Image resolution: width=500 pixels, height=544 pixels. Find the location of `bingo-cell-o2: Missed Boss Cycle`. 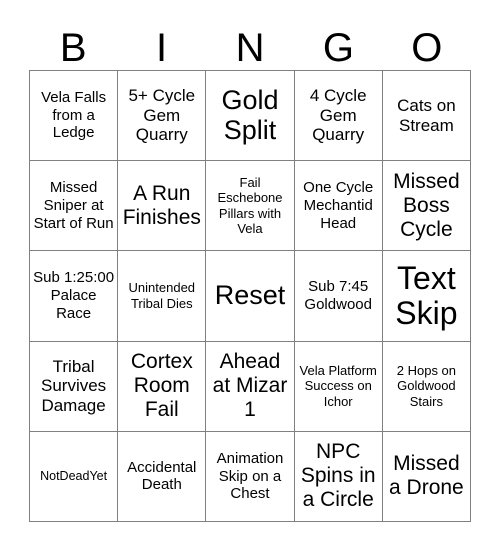

bingo-cell-o2: Missed Boss Cycle is located at coordinates (426, 206).